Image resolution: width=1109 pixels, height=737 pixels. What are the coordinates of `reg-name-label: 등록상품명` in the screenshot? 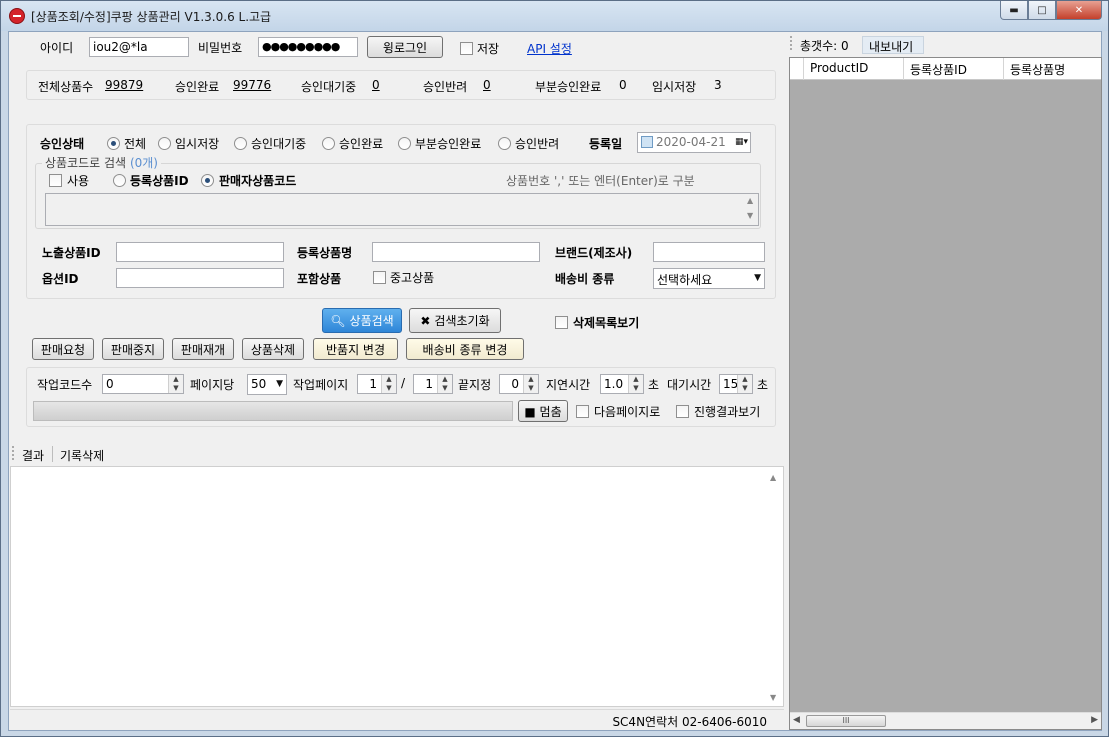 It's located at (325, 253).